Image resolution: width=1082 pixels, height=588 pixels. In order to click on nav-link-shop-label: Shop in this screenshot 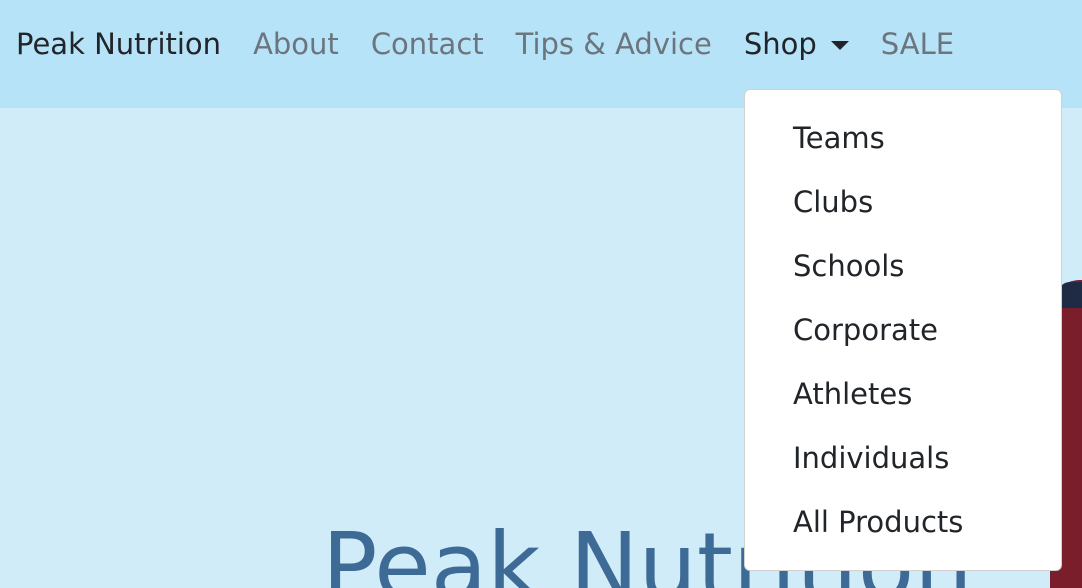, I will do `click(780, 44)`.